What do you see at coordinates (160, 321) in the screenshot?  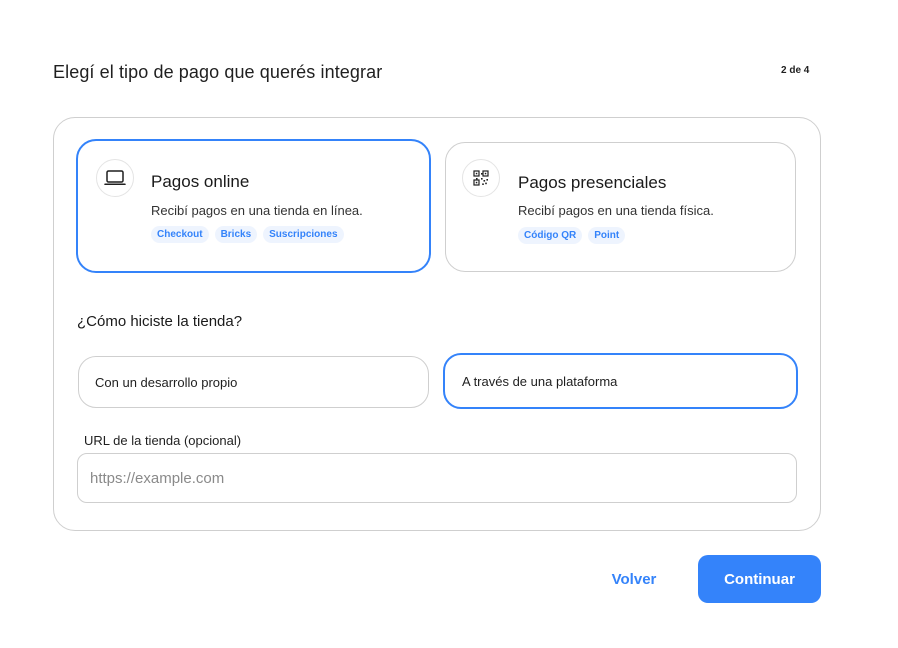 I see `store-question-label: ¿Cómo hiciste la tienda?` at bounding box center [160, 321].